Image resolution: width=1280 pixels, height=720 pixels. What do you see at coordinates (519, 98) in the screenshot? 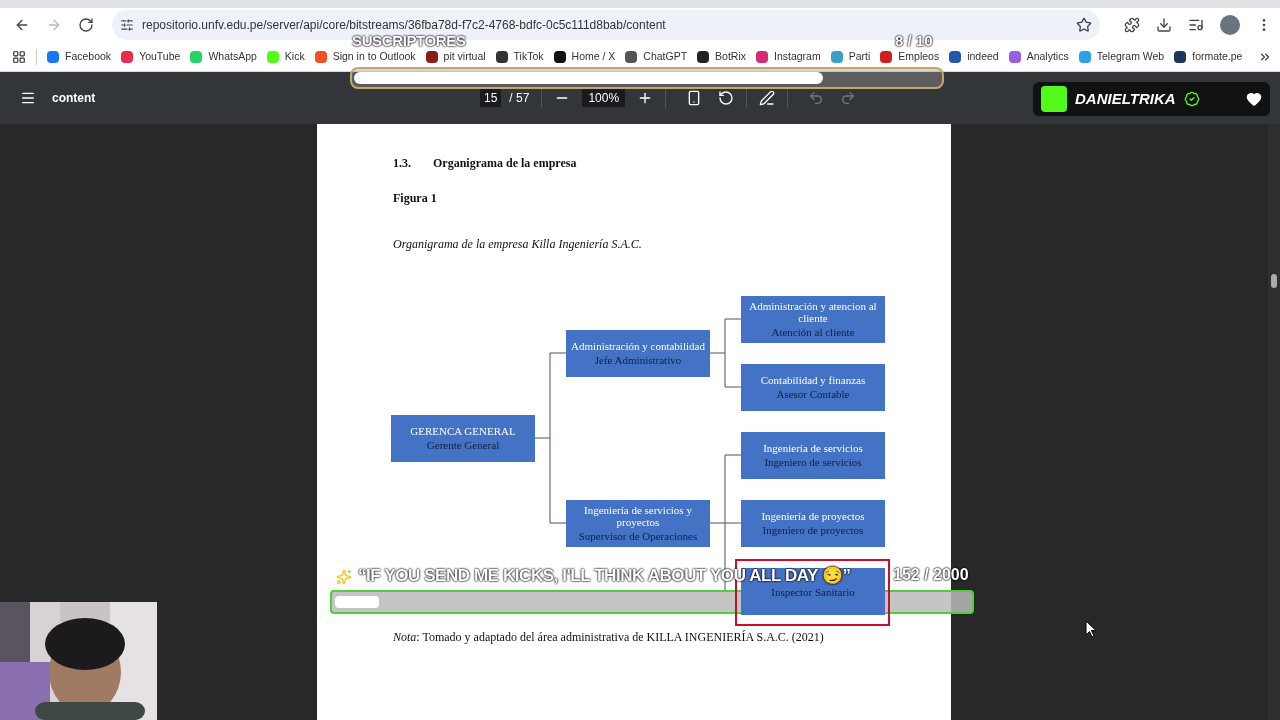
I see `page-total: / 57` at bounding box center [519, 98].